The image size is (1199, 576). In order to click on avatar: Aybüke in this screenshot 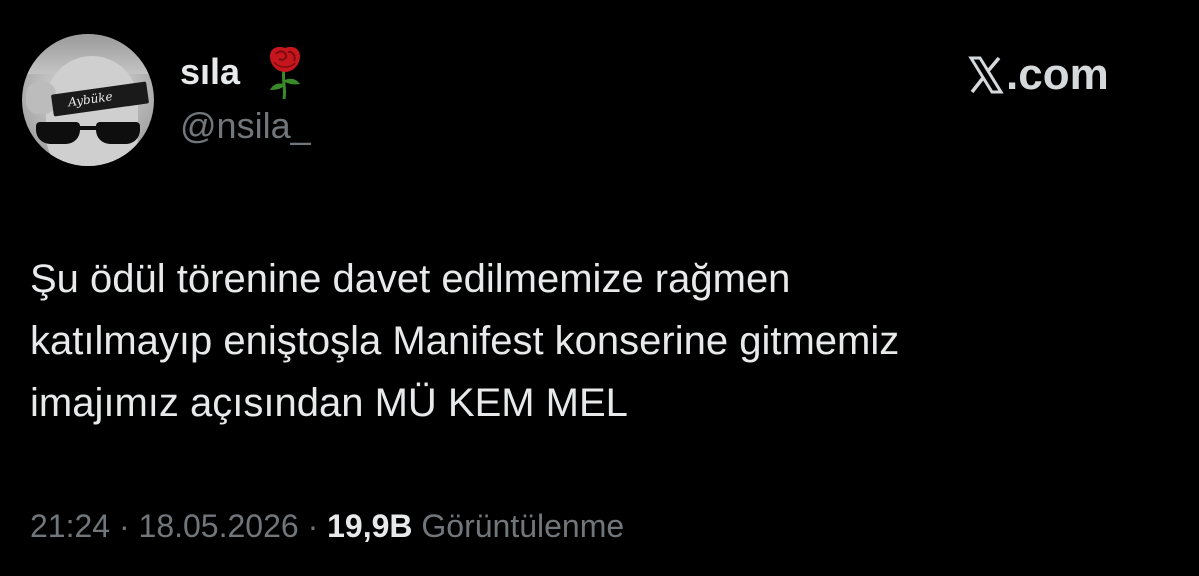, I will do `click(88, 100)`.